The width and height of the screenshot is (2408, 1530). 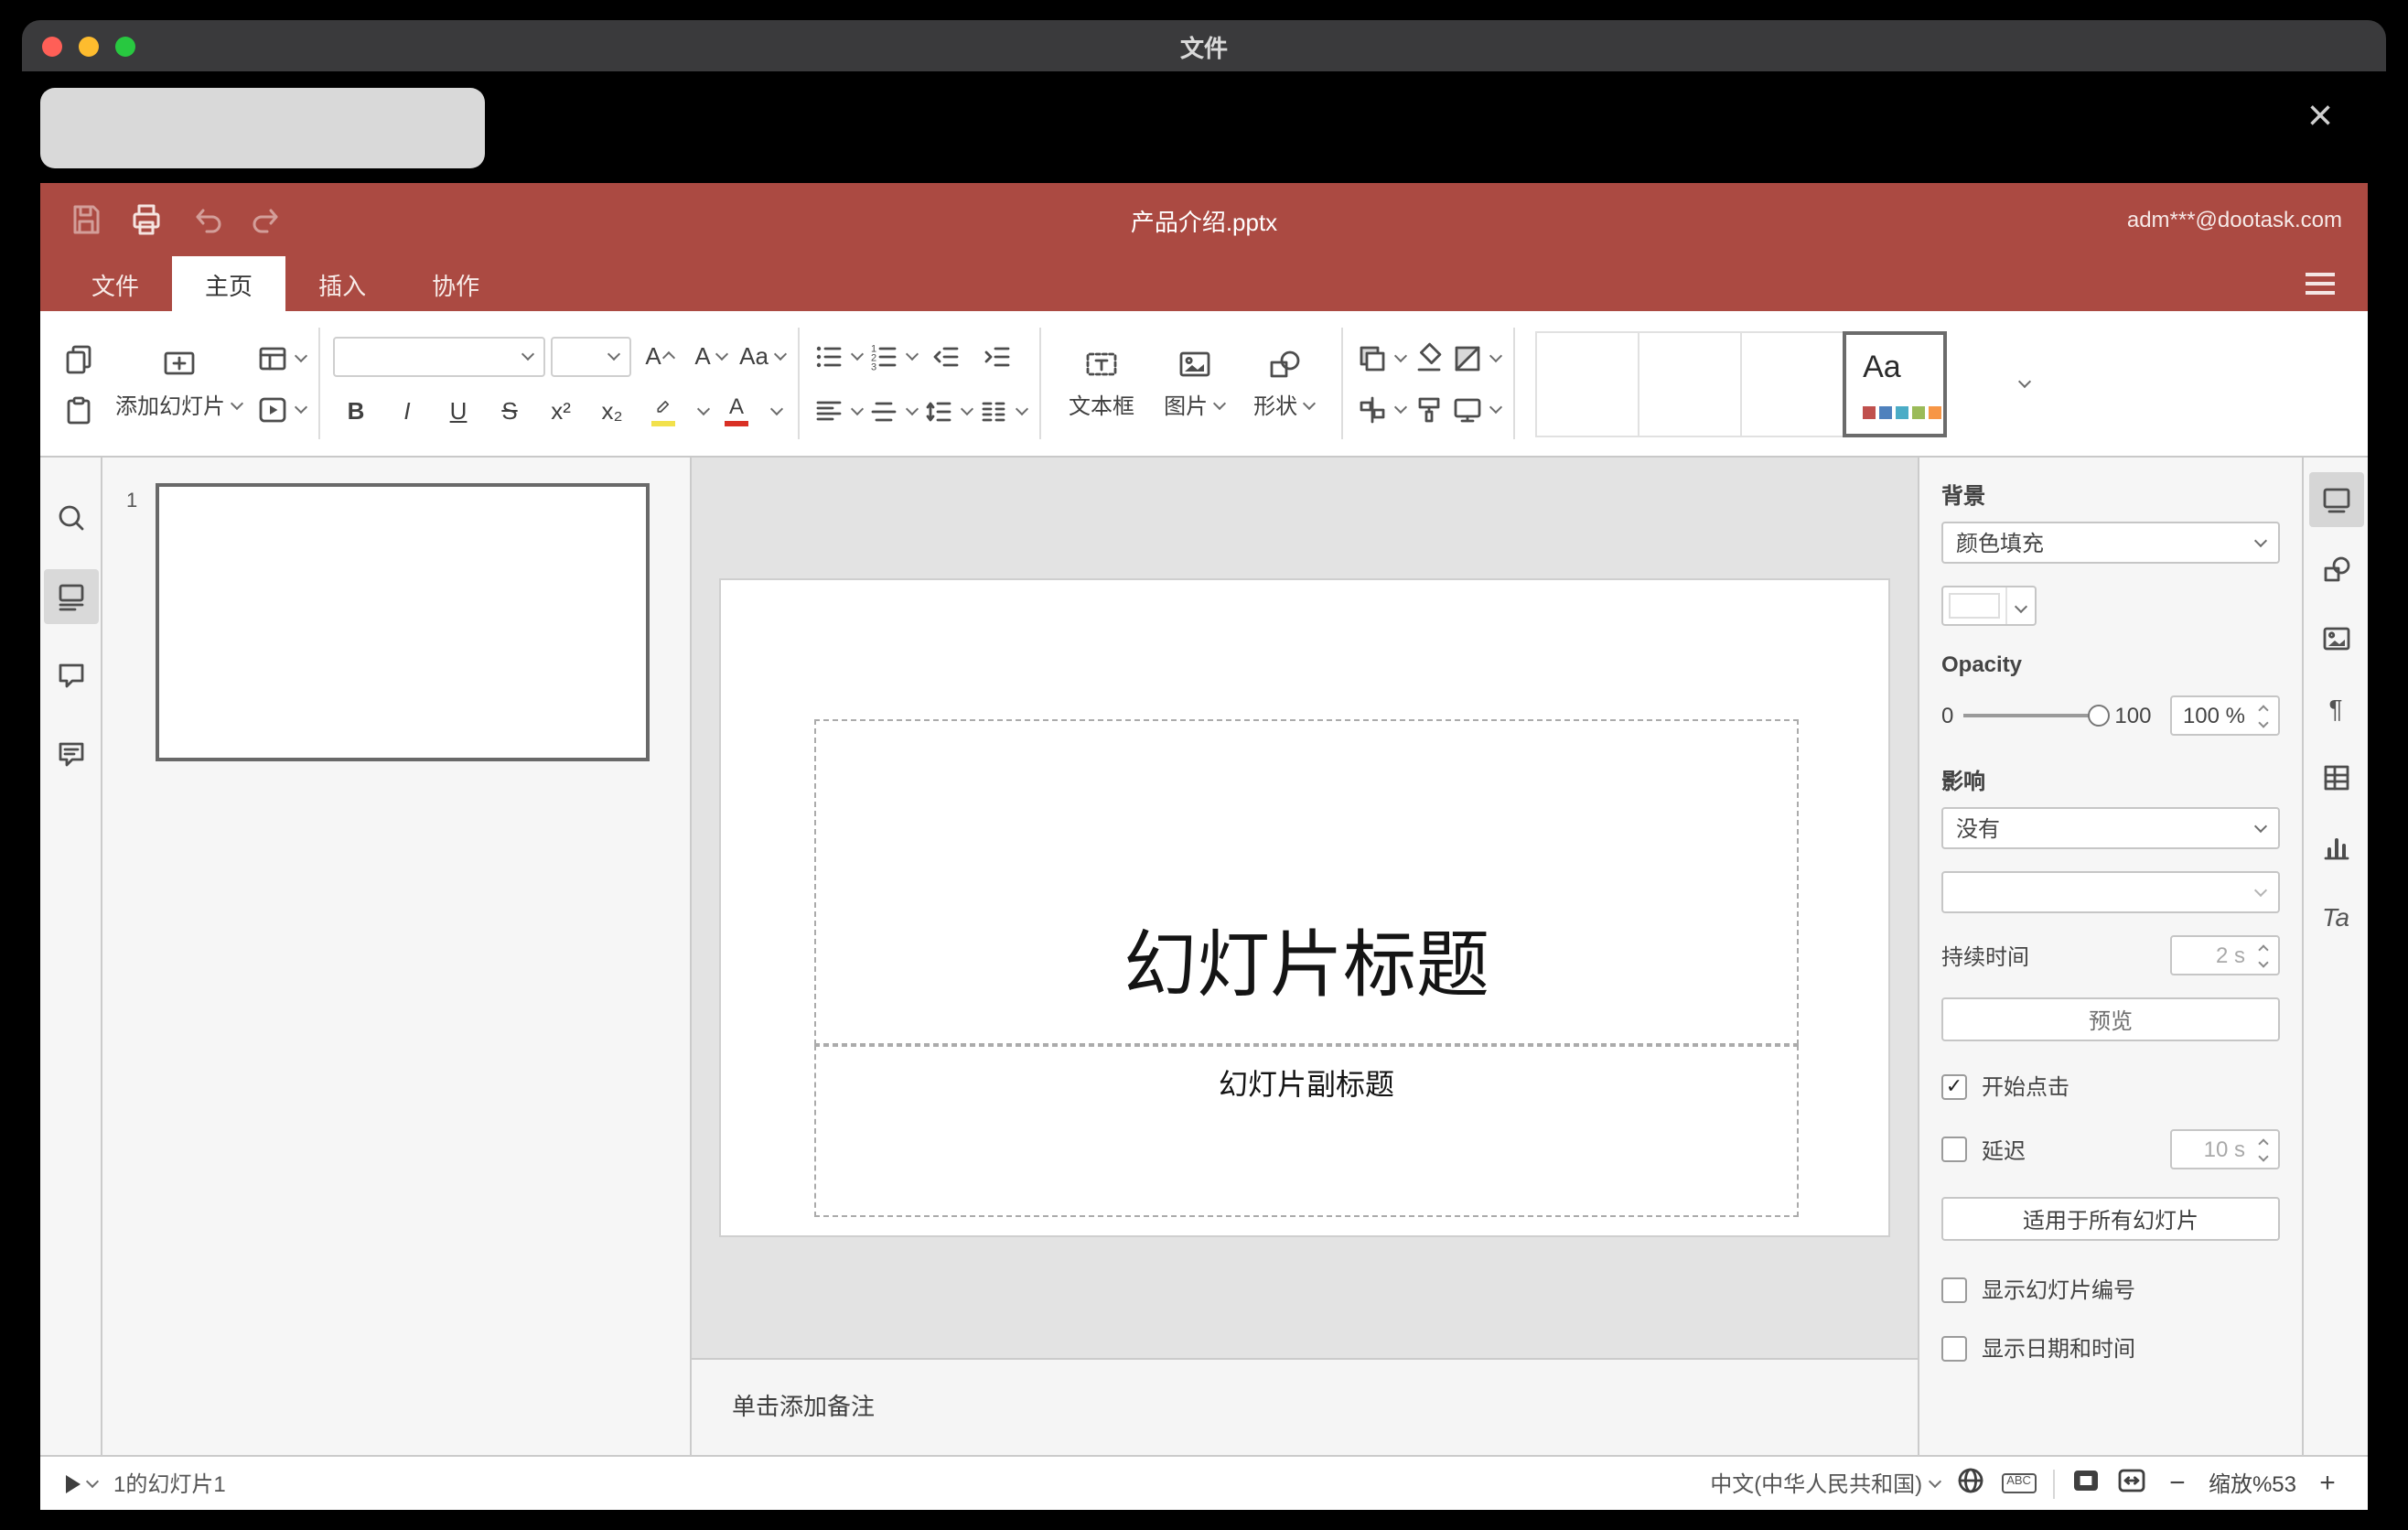 I want to click on align-shapes-icon, so click(x=1382, y=409).